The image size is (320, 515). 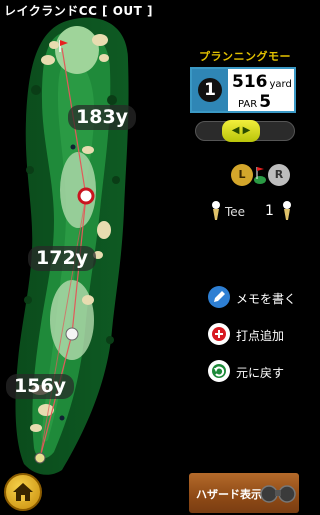 What do you see at coordinates (248, 104) in the screenshot?
I see `par-label: PAR` at bounding box center [248, 104].